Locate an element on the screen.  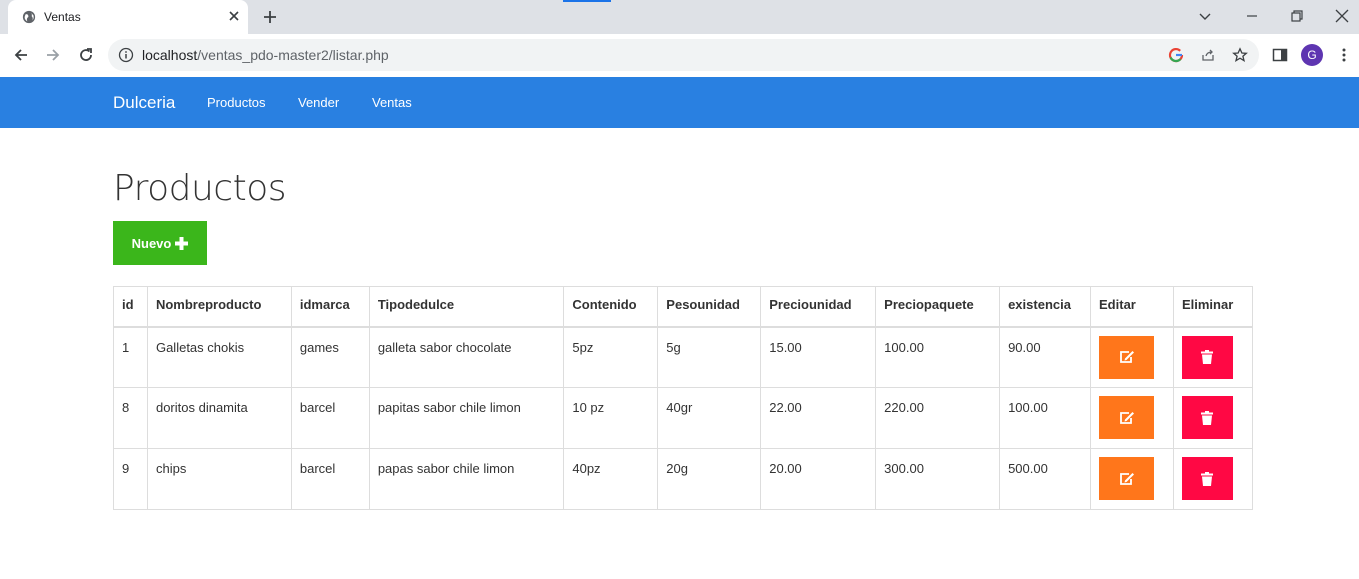
new-product-button: Nuevo is located at coordinates (160, 243).